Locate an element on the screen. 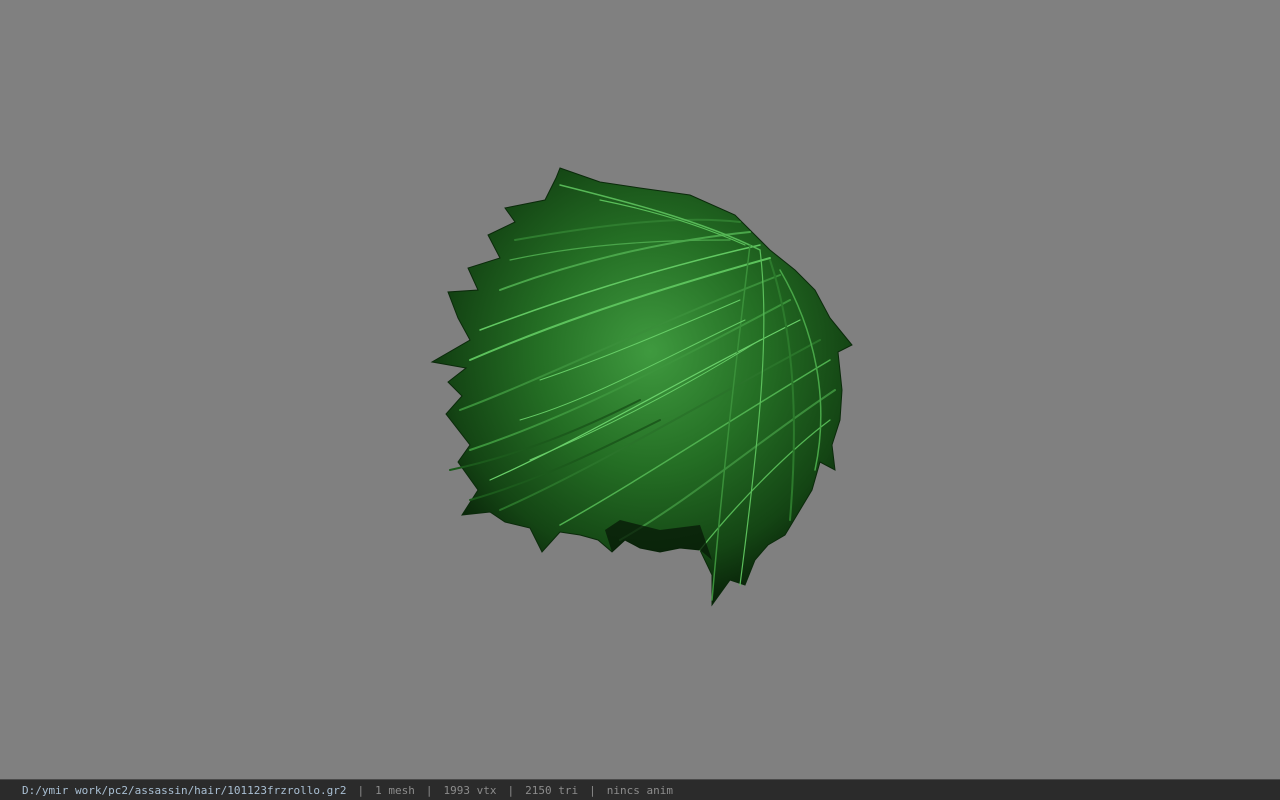 This screenshot has height=800, width=1280. vertex-count: 1993 vtx is located at coordinates (470, 790).